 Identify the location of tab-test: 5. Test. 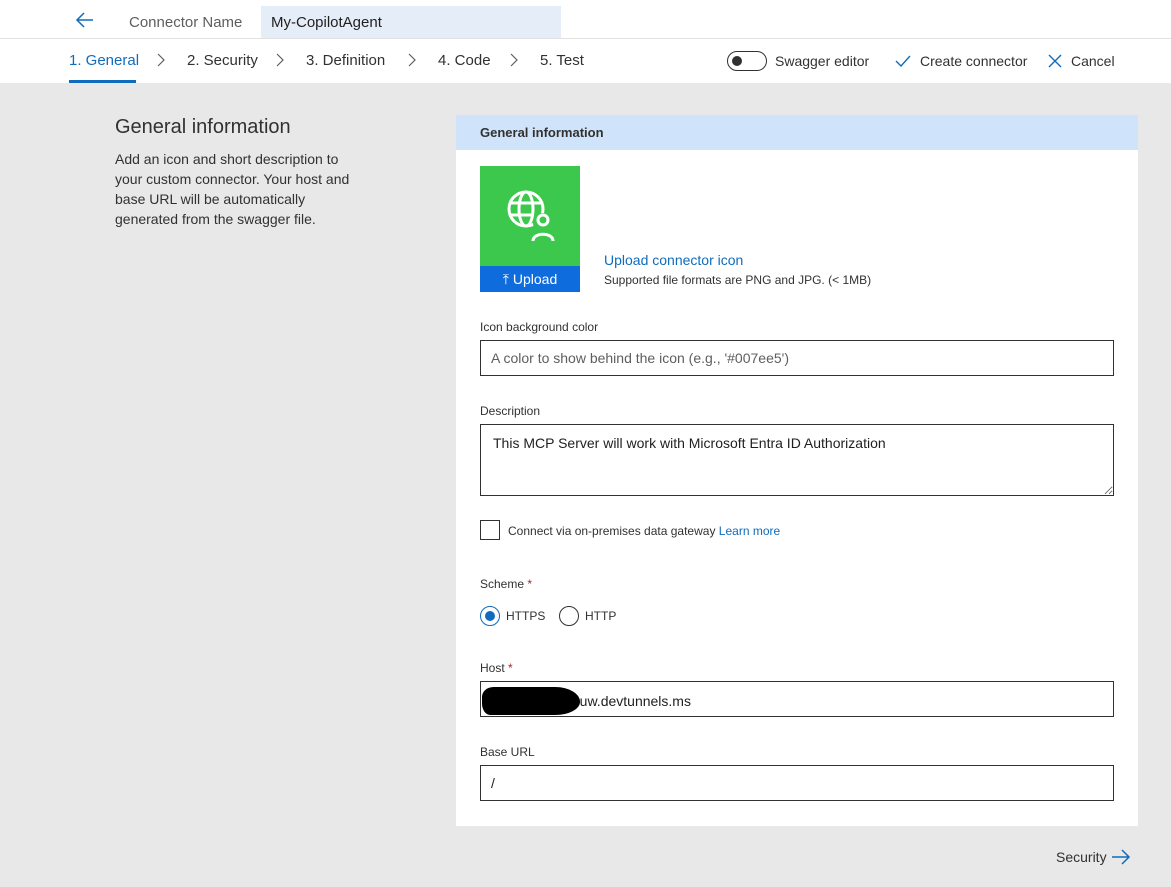
(562, 60).